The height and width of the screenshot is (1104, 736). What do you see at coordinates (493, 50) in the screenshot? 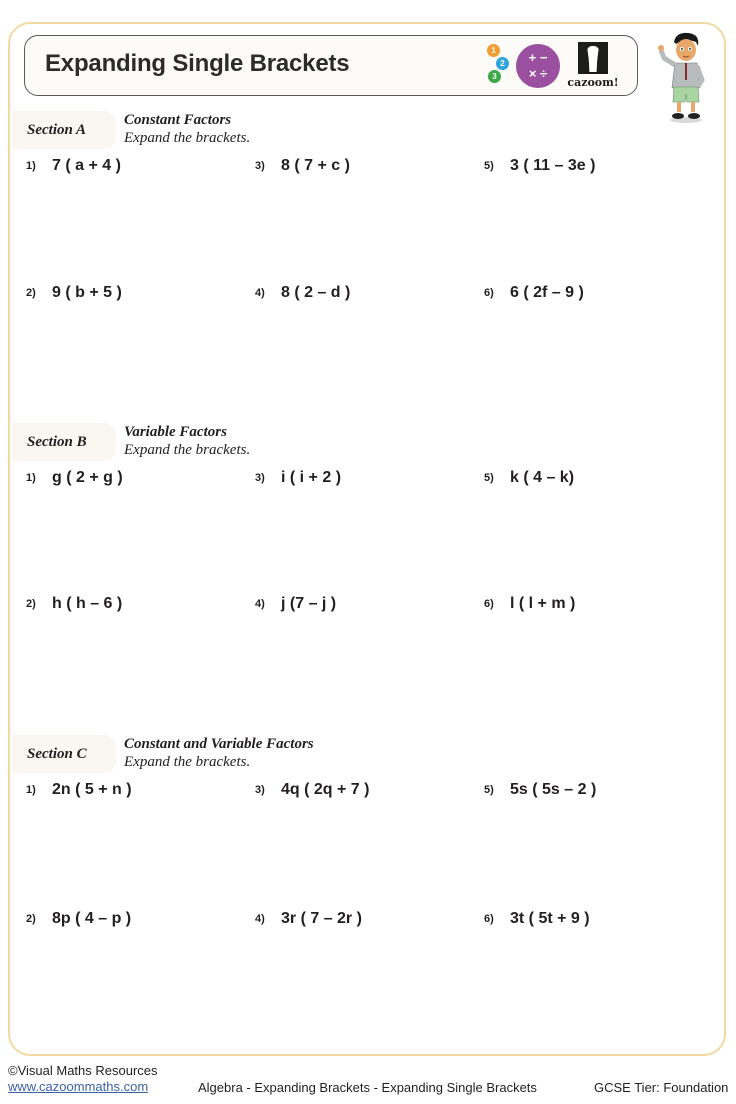
I see `number-one-icon: 1` at bounding box center [493, 50].